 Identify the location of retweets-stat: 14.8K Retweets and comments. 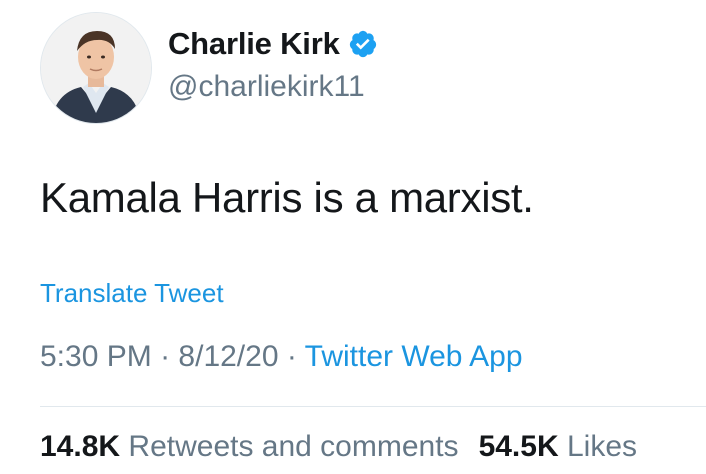
(249, 446).